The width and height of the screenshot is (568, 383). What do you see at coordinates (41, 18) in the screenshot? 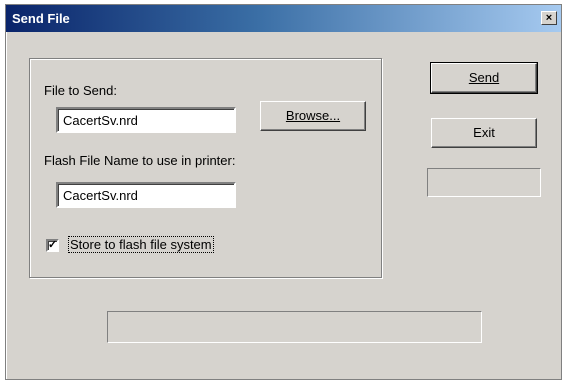
I see `window-title: Send File` at bounding box center [41, 18].